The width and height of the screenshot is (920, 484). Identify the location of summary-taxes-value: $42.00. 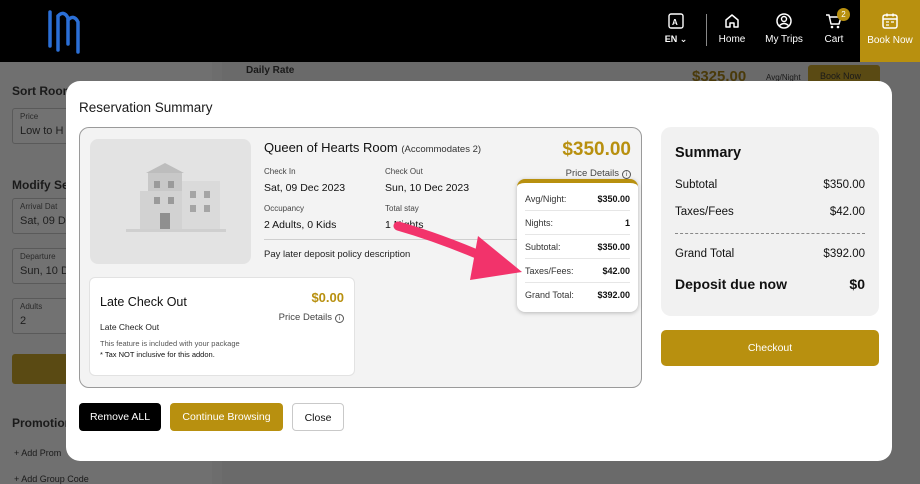
(847, 212).